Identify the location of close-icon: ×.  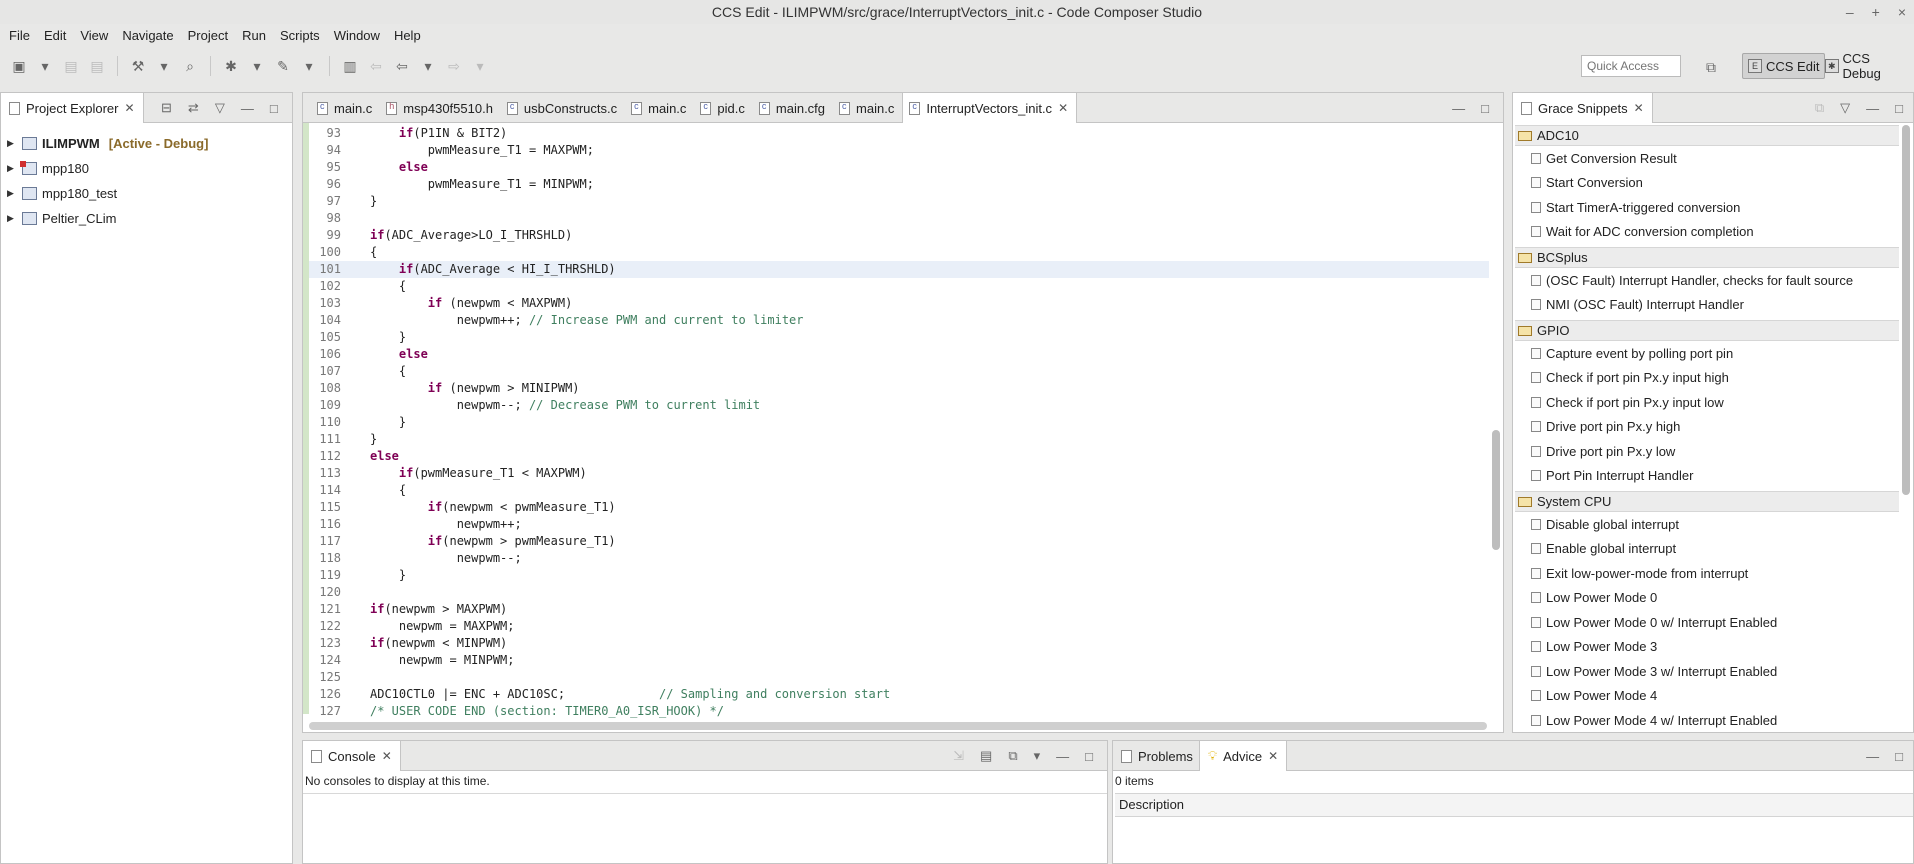
(1902, 12).